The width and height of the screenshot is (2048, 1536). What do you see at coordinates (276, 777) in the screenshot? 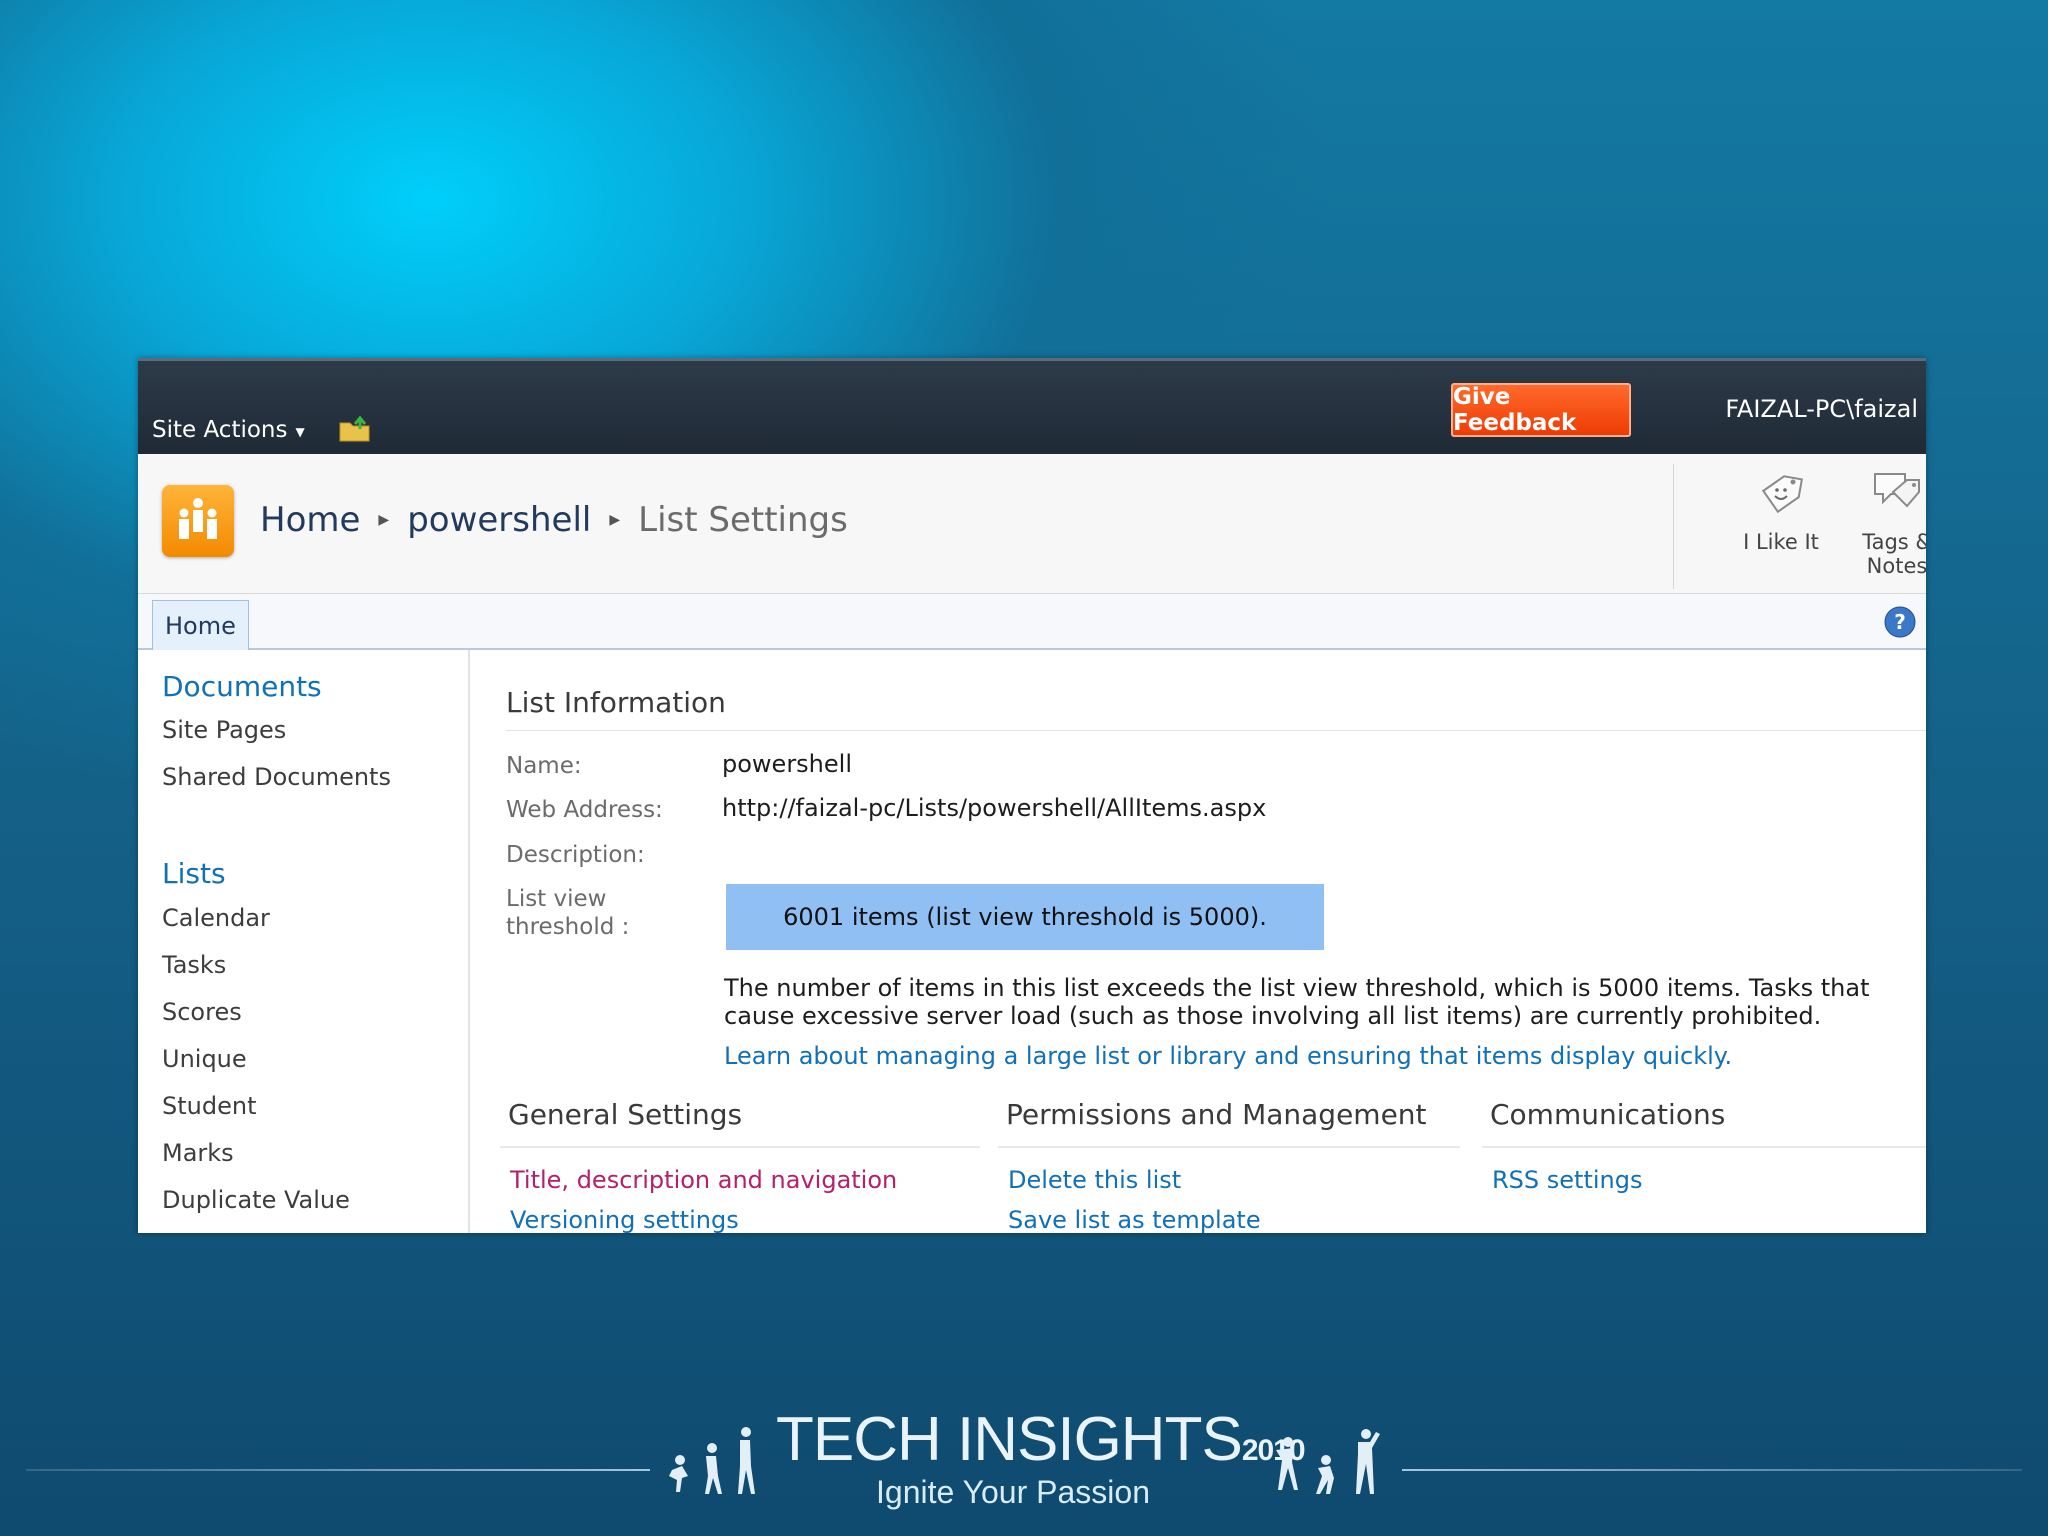
I see `nav-item-shared-documents: Shared Documents` at bounding box center [276, 777].